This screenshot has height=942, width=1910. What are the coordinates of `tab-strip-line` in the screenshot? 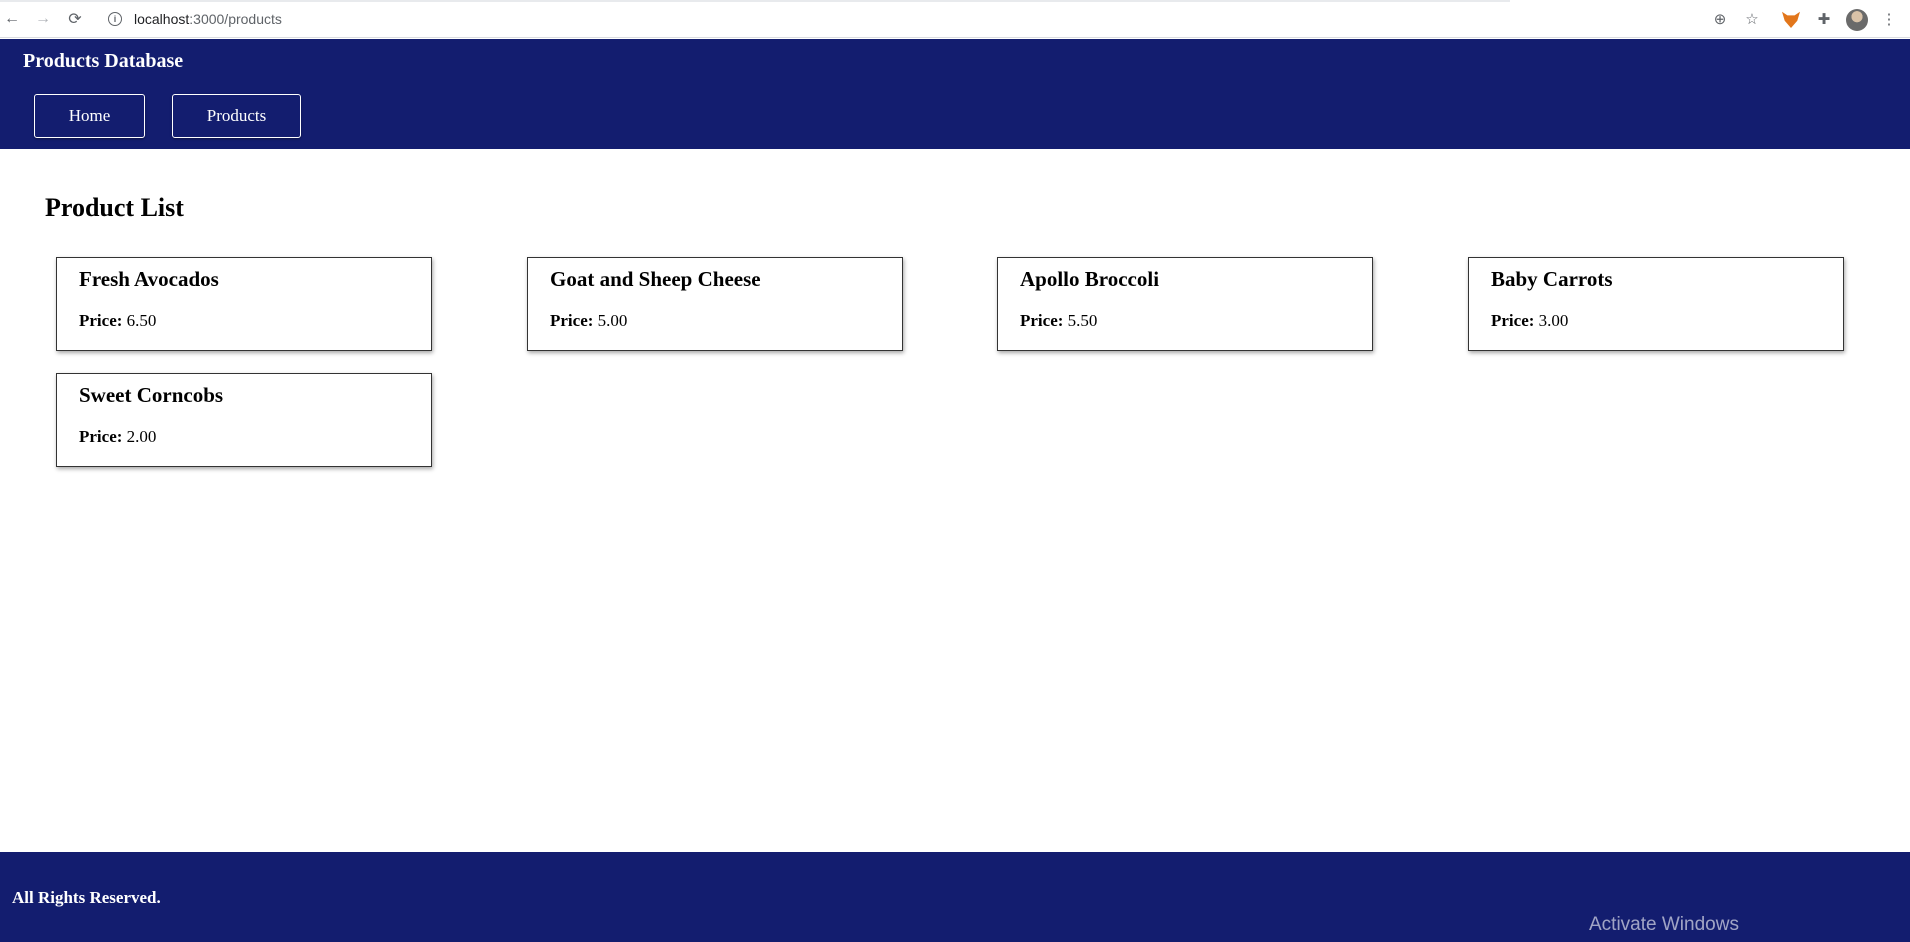 It's located at (755, 1).